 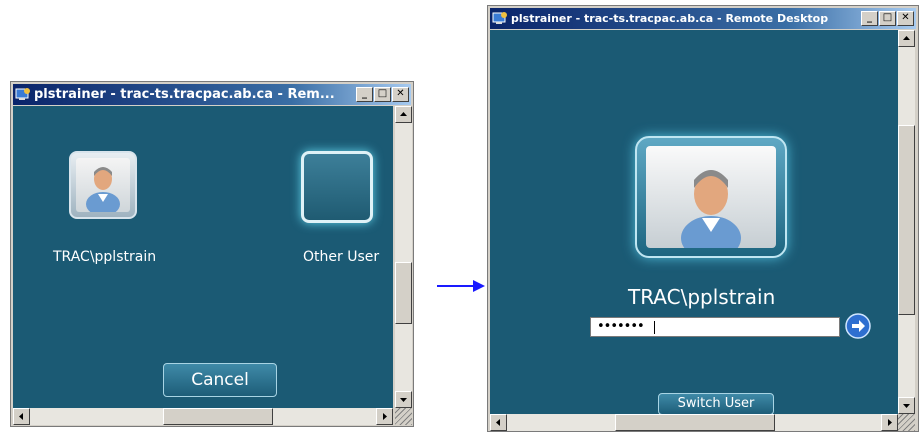 I want to click on other-user-tile, so click(x=337, y=187).